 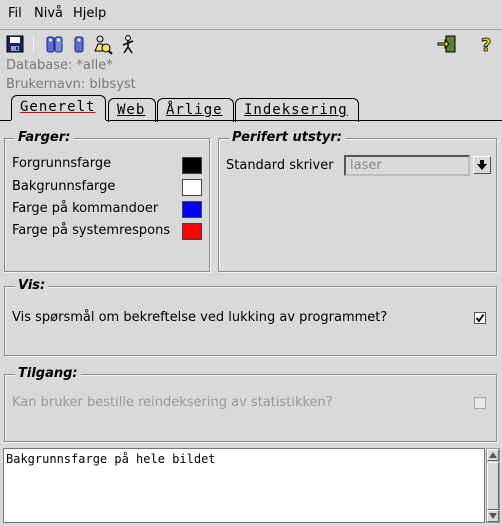 What do you see at coordinates (493, 516) in the screenshot?
I see `scroll-down-icon` at bounding box center [493, 516].